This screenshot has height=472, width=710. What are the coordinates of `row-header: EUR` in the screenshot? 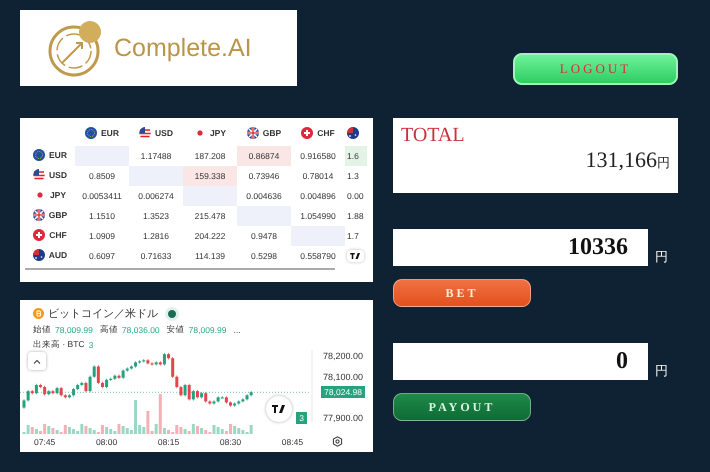 It's located at (58, 155).